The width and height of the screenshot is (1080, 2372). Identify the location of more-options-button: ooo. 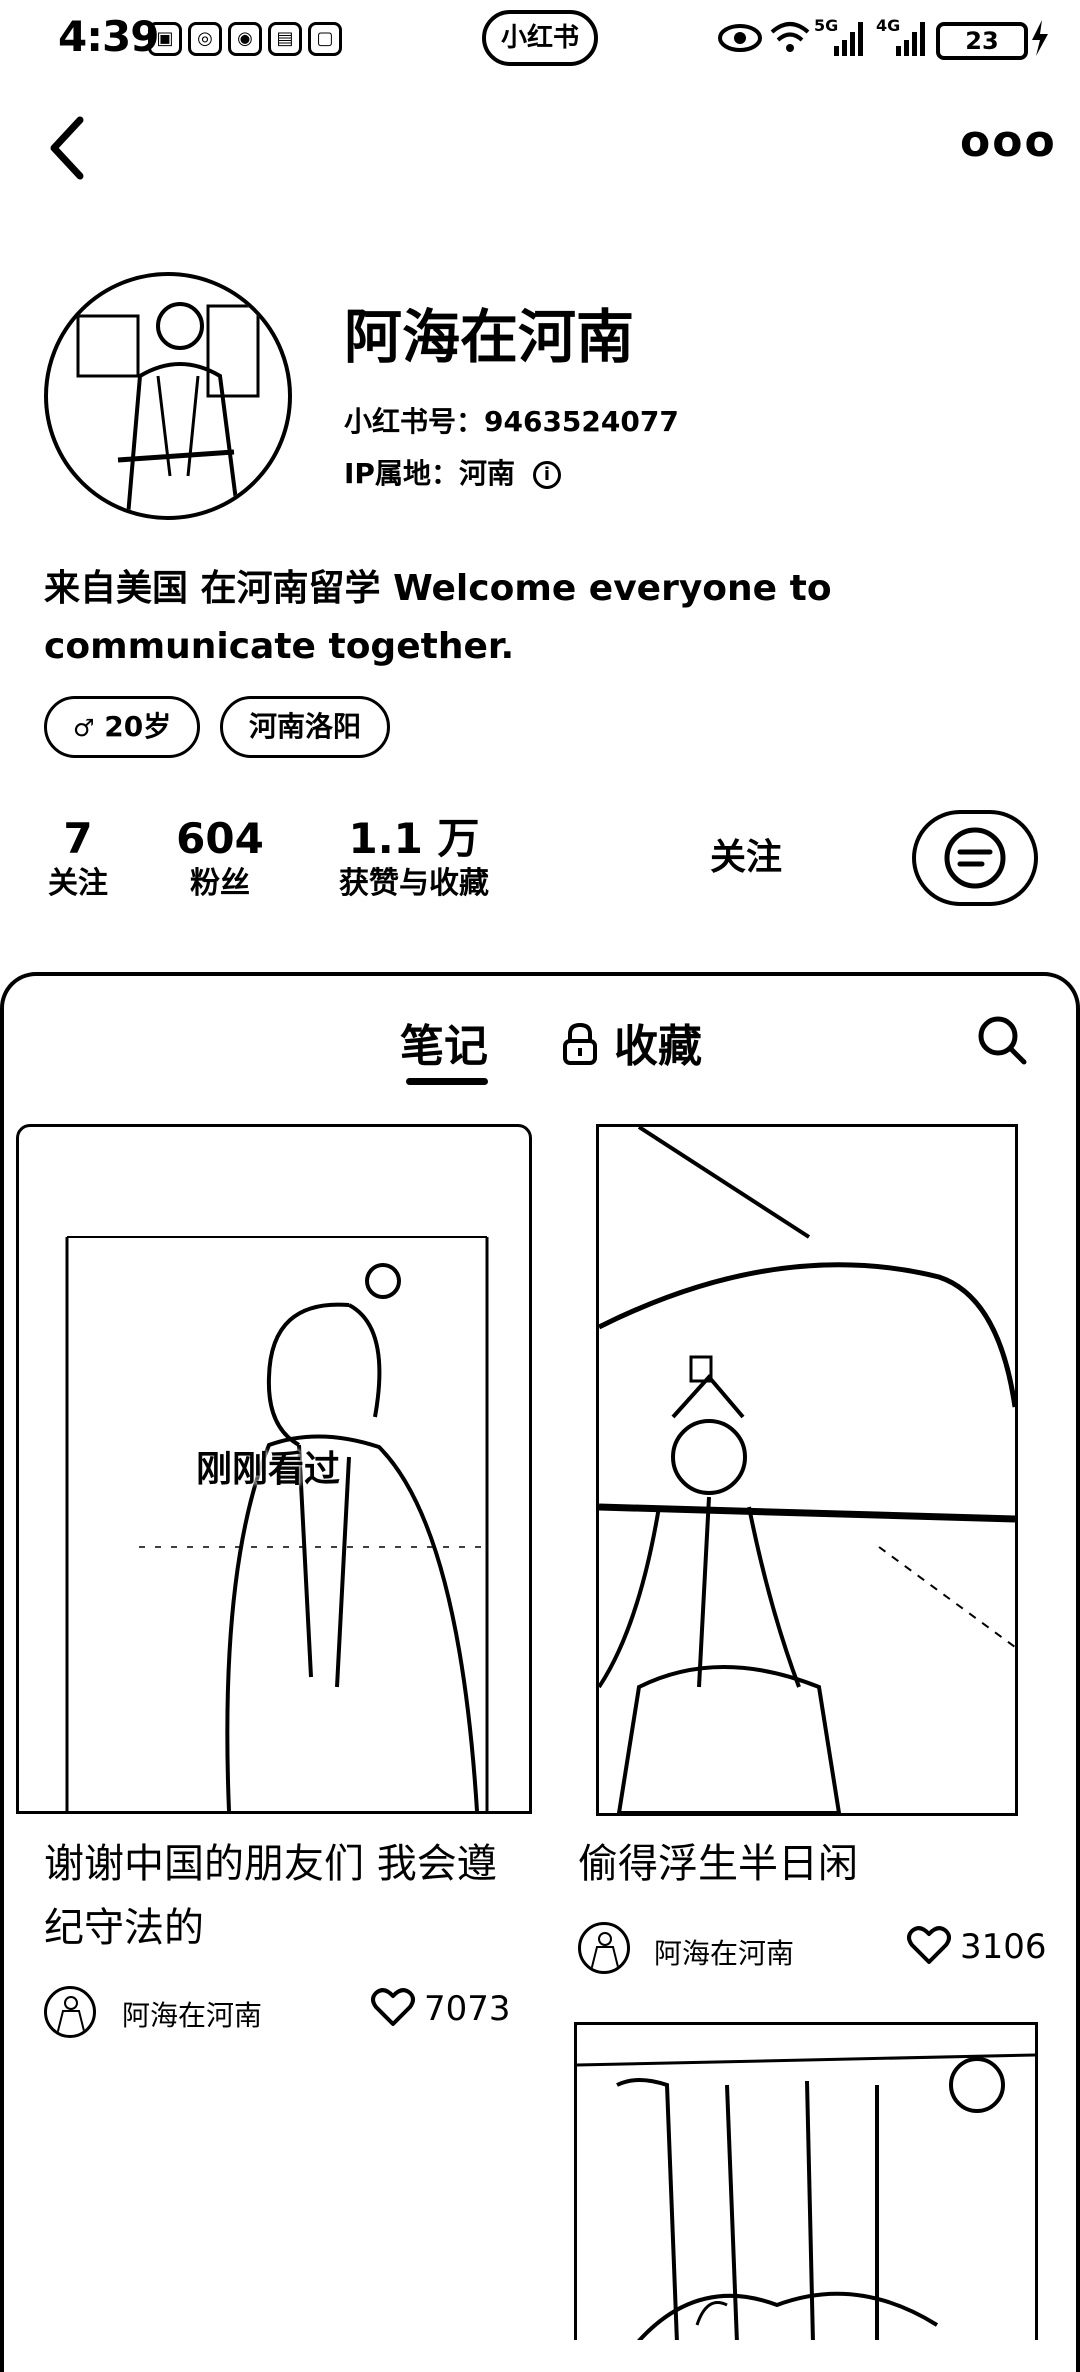
(1007, 145).